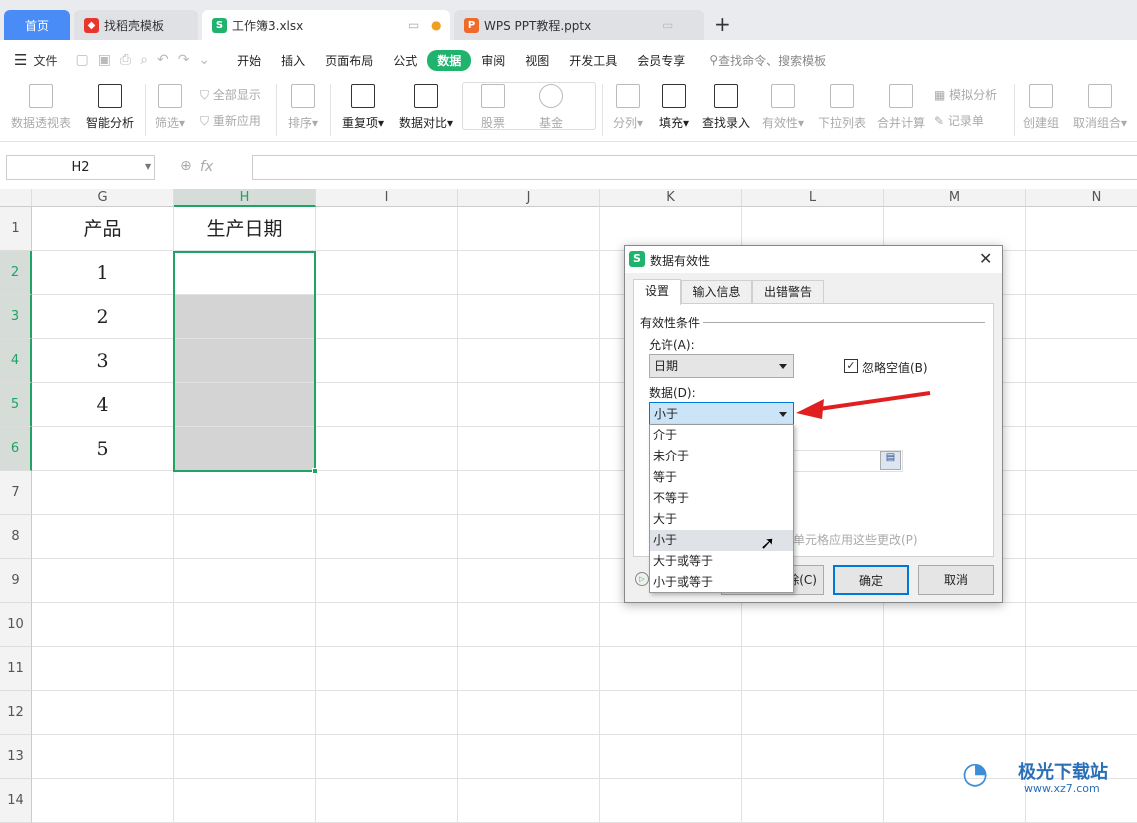 Image resolution: width=1137 pixels, height=823 pixels. What do you see at coordinates (721, 366) in the screenshot?
I see `allow-select: 日期` at bounding box center [721, 366].